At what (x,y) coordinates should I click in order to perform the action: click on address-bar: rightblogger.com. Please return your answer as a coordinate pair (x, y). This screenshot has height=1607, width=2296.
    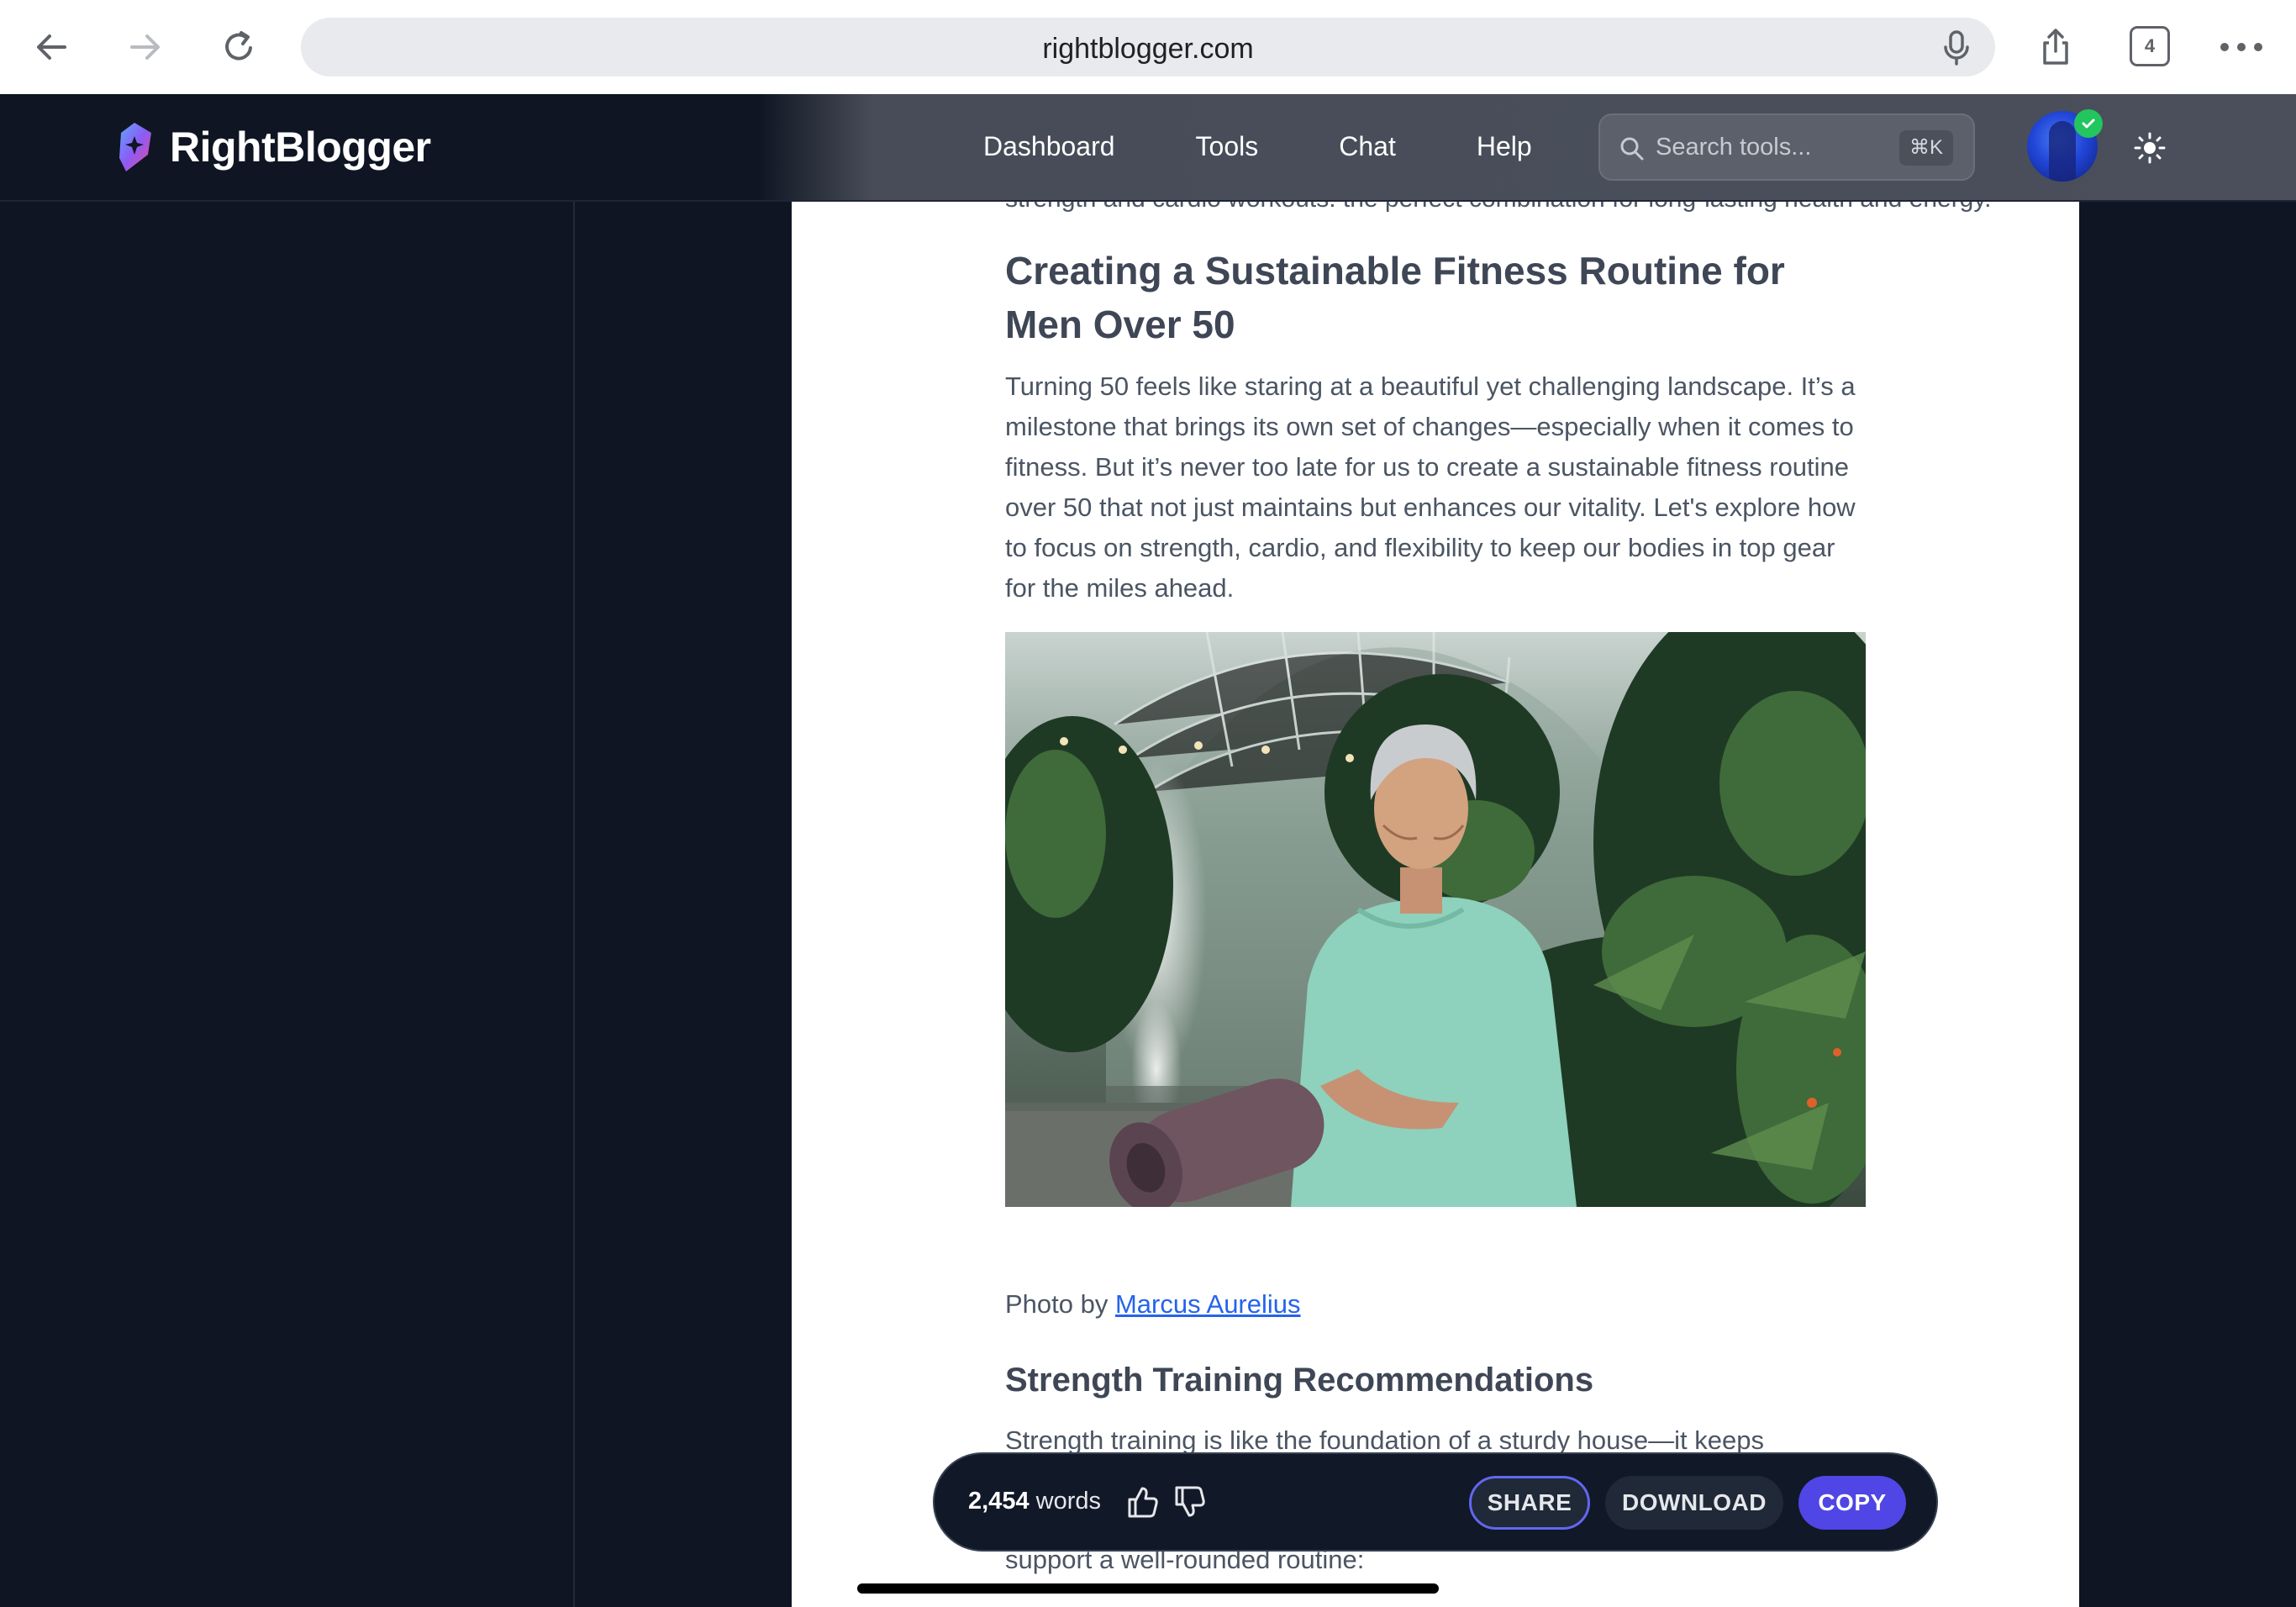
    Looking at the image, I should click on (1148, 47).